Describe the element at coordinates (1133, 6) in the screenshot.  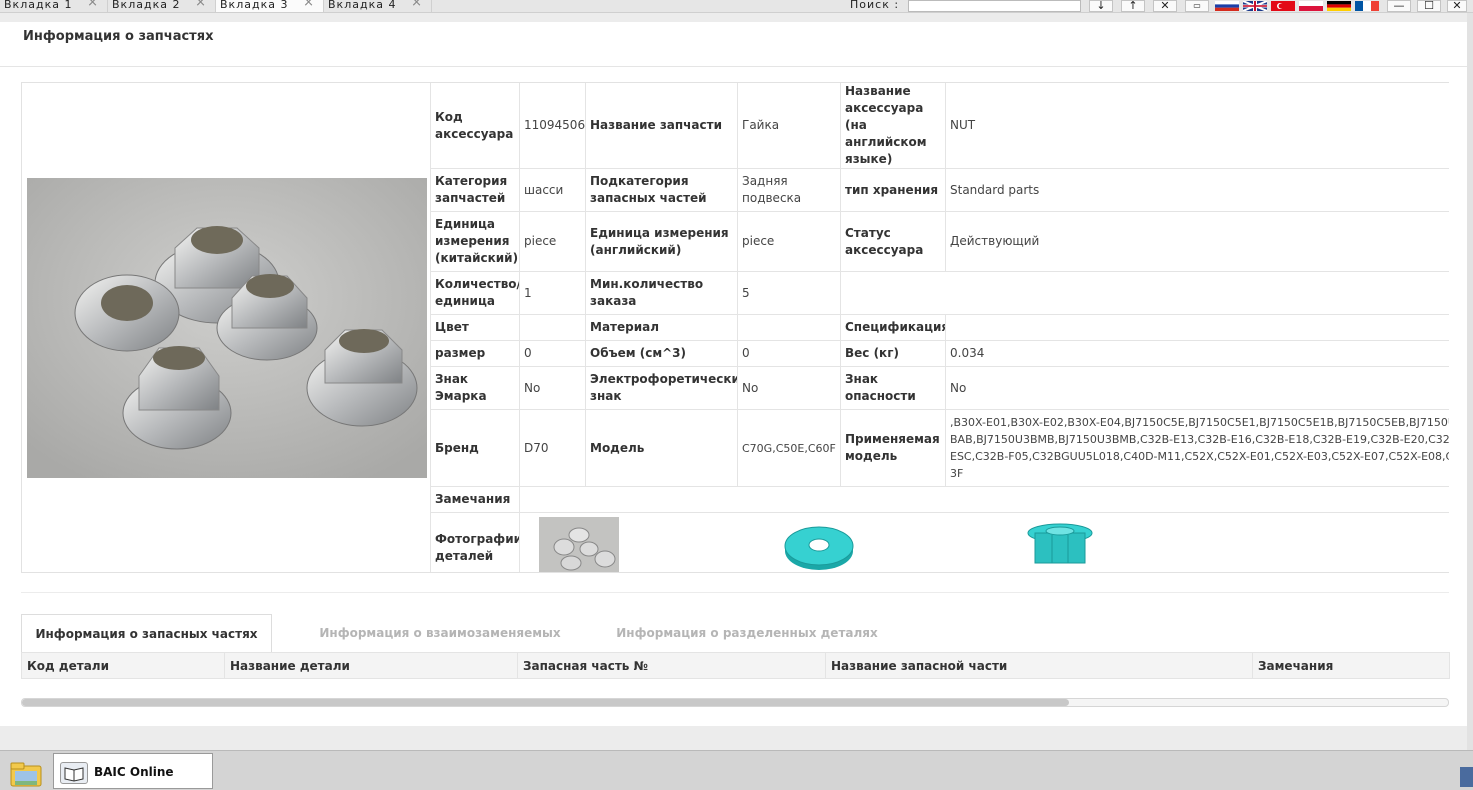
I see `up-arrow-button: ↑` at that location.